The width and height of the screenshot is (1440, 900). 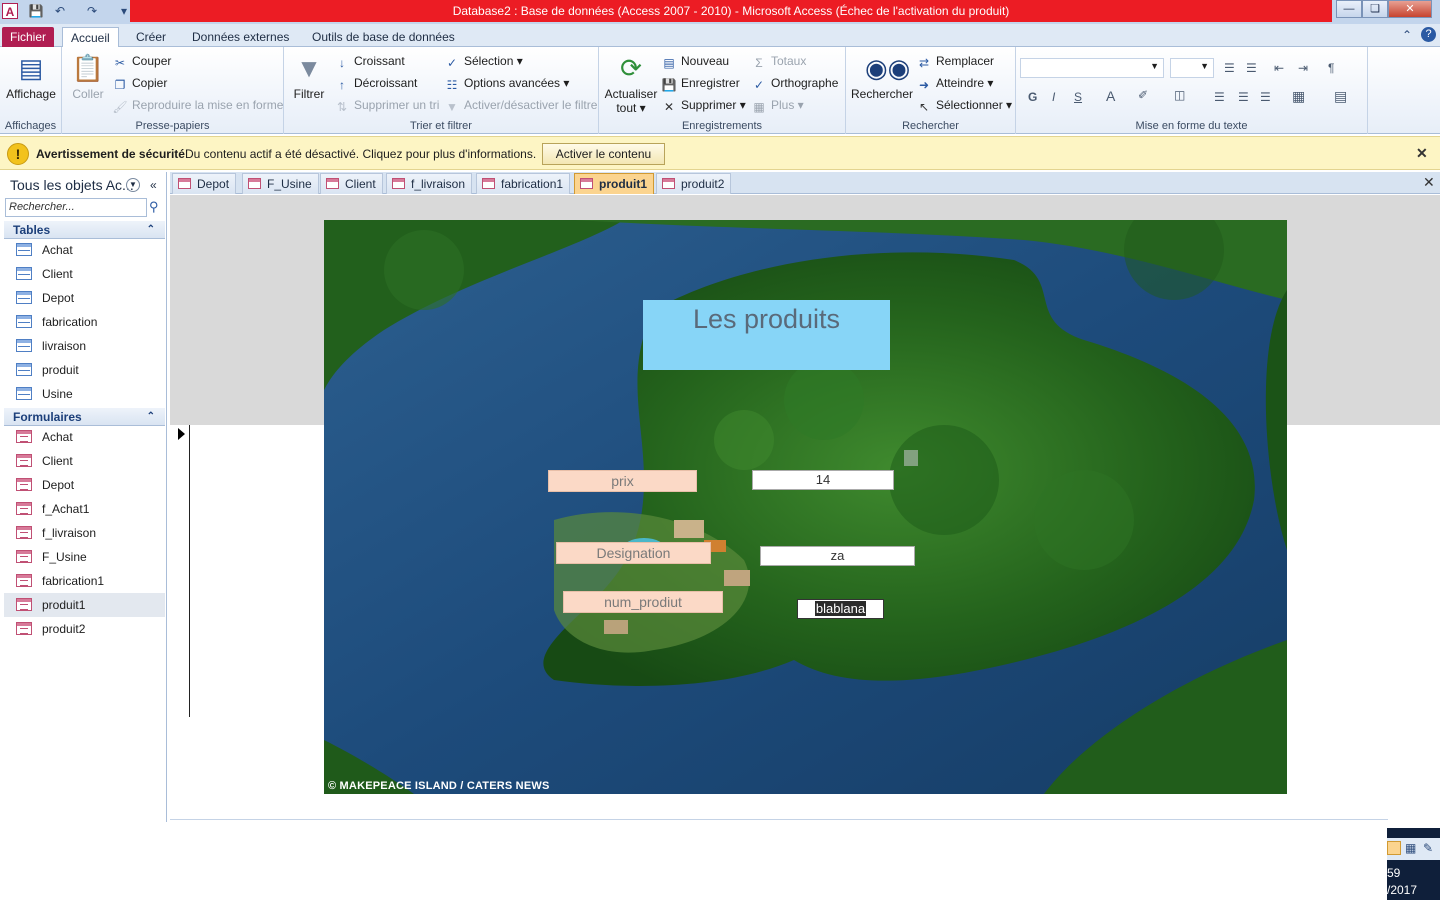 What do you see at coordinates (694, 183) in the screenshot?
I see `doc-tab-produit2: produit2` at bounding box center [694, 183].